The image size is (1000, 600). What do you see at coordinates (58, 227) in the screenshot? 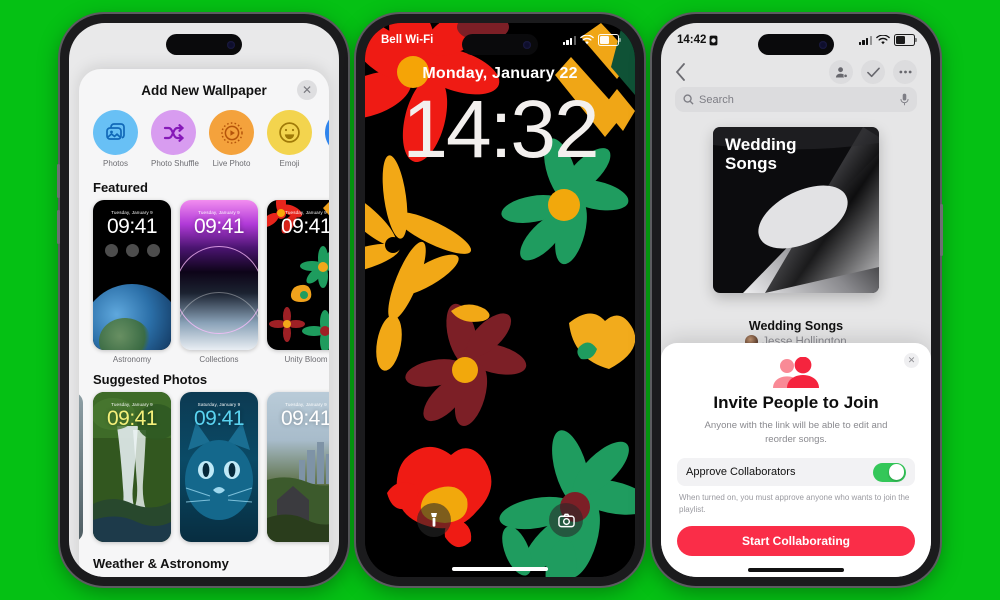
I see `volume-down-button` at bounding box center [58, 227].